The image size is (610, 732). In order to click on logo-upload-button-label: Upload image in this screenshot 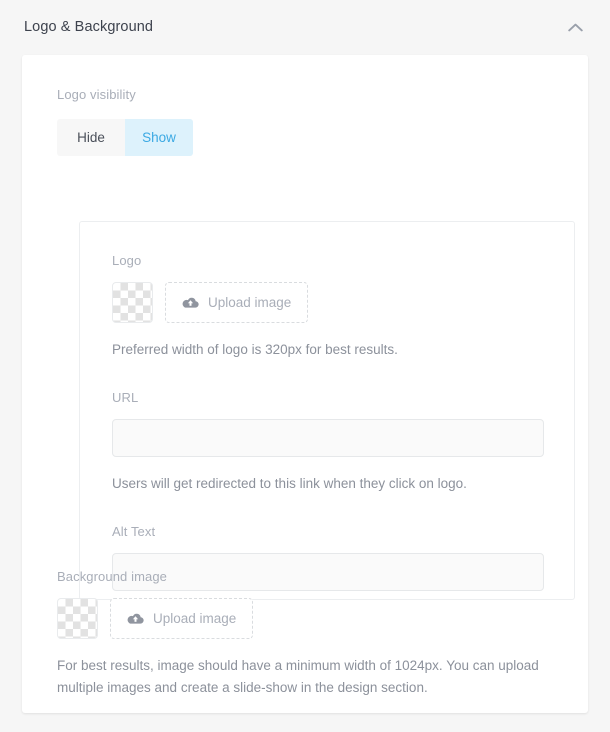, I will do `click(250, 302)`.